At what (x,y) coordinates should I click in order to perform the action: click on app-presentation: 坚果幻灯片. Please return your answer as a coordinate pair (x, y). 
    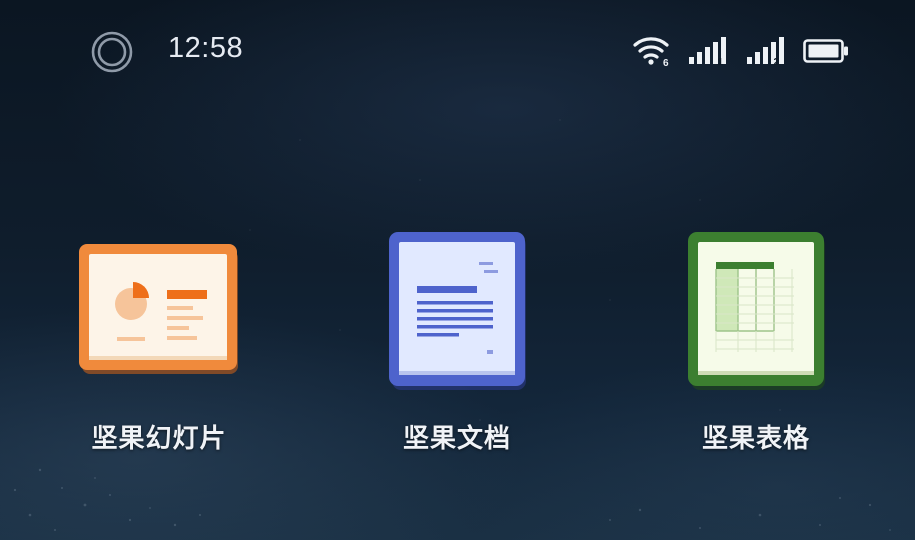
    Looking at the image, I should click on (159, 345).